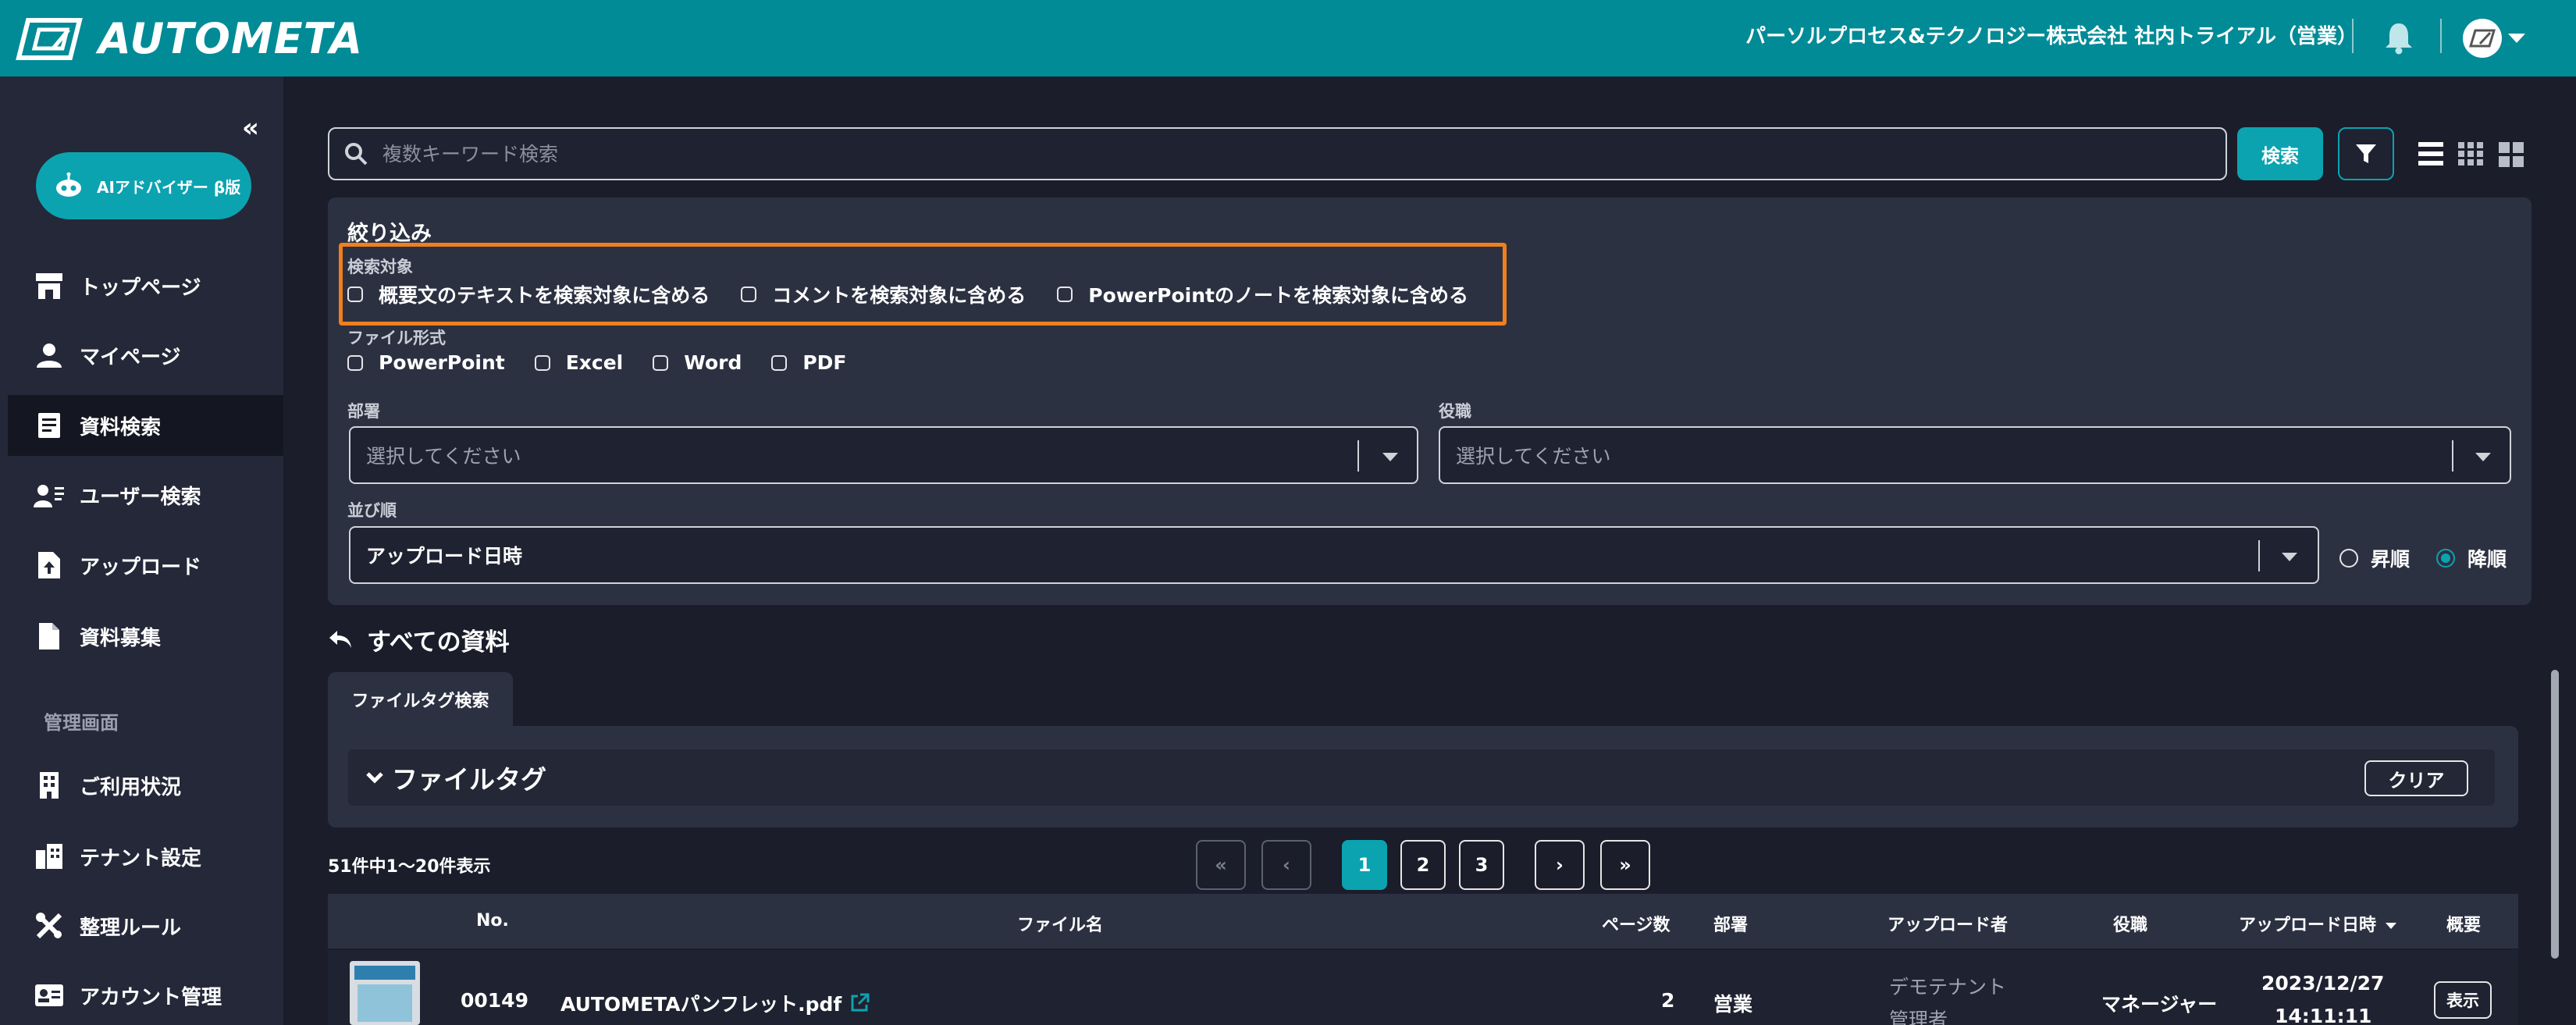 This screenshot has height=1025, width=2576. Describe the element at coordinates (2416, 778) in the screenshot. I see `clear-button: クリア` at that location.